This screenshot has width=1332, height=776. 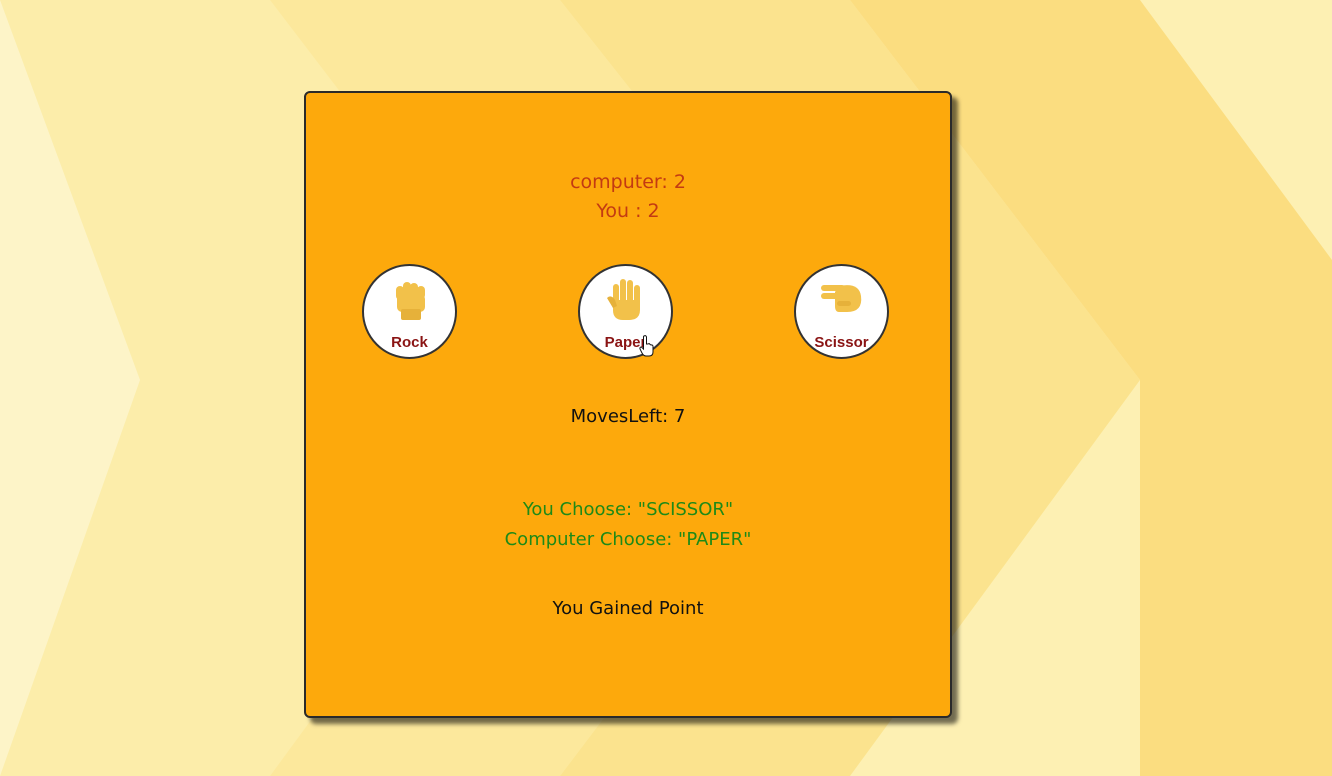 I want to click on scissor-label: Scissor, so click(x=841, y=342).